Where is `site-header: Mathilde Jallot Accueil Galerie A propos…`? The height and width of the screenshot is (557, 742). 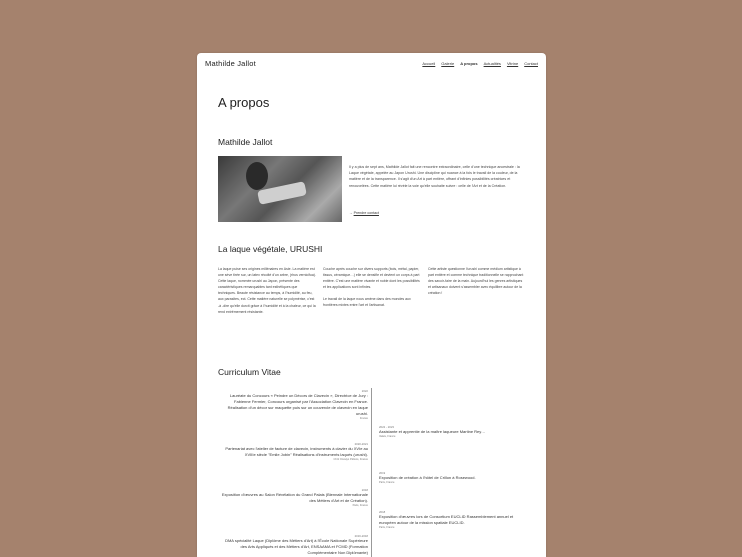 site-header: Mathilde Jallot Accueil Galerie A propos… is located at coordinates (371, 64).